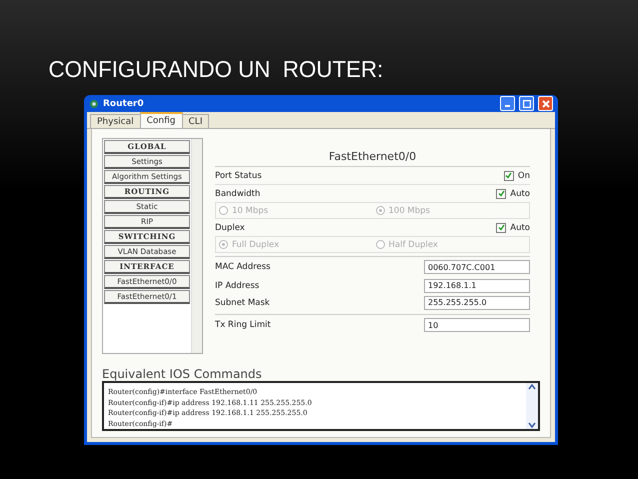 This screenshot has height=479, width=638. I want to click on field-label: IP Address, so click(237, 285).